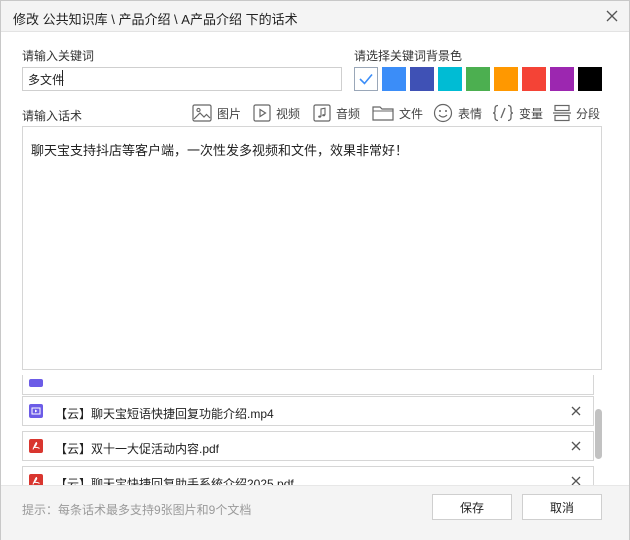 The width and height of the screenshot is (630, 540). What do you see at coordinates (503, 113) in the screenshot?
I see `variable-braces-icon` at bounding box center [503, 113].